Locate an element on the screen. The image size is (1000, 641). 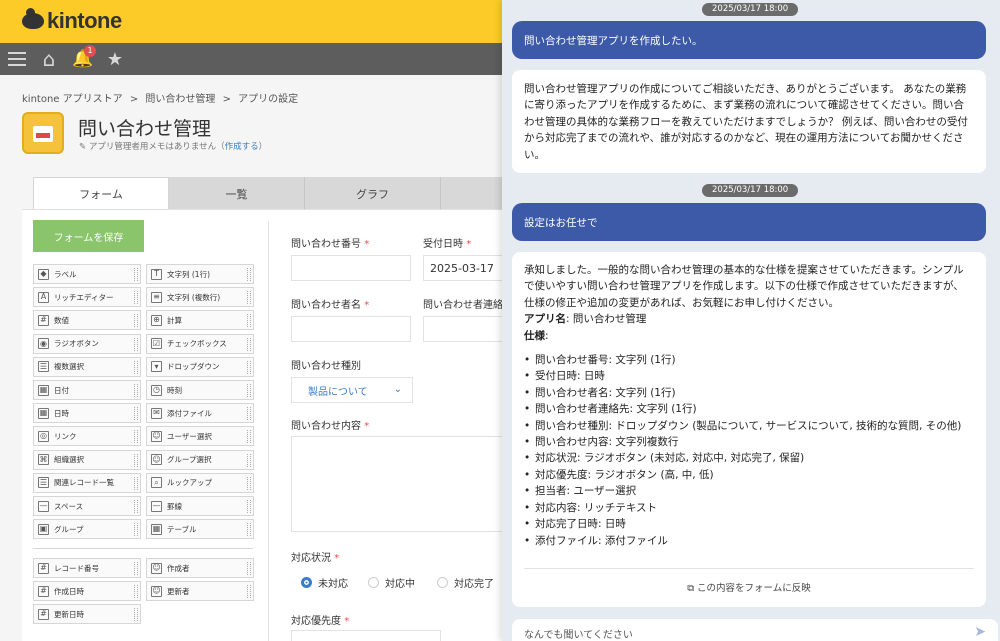
kintone-logo: kintone is located at coordinates (72, 21).